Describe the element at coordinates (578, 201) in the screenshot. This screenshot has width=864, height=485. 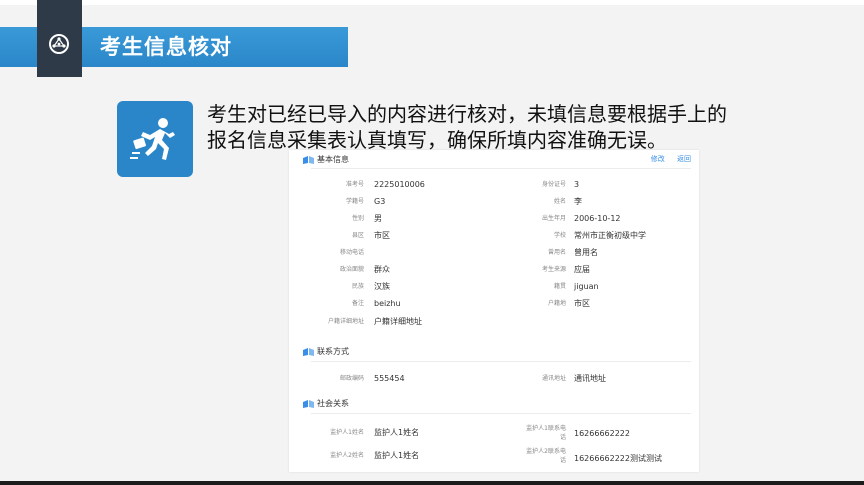
I see `field-value: 李` at that location.